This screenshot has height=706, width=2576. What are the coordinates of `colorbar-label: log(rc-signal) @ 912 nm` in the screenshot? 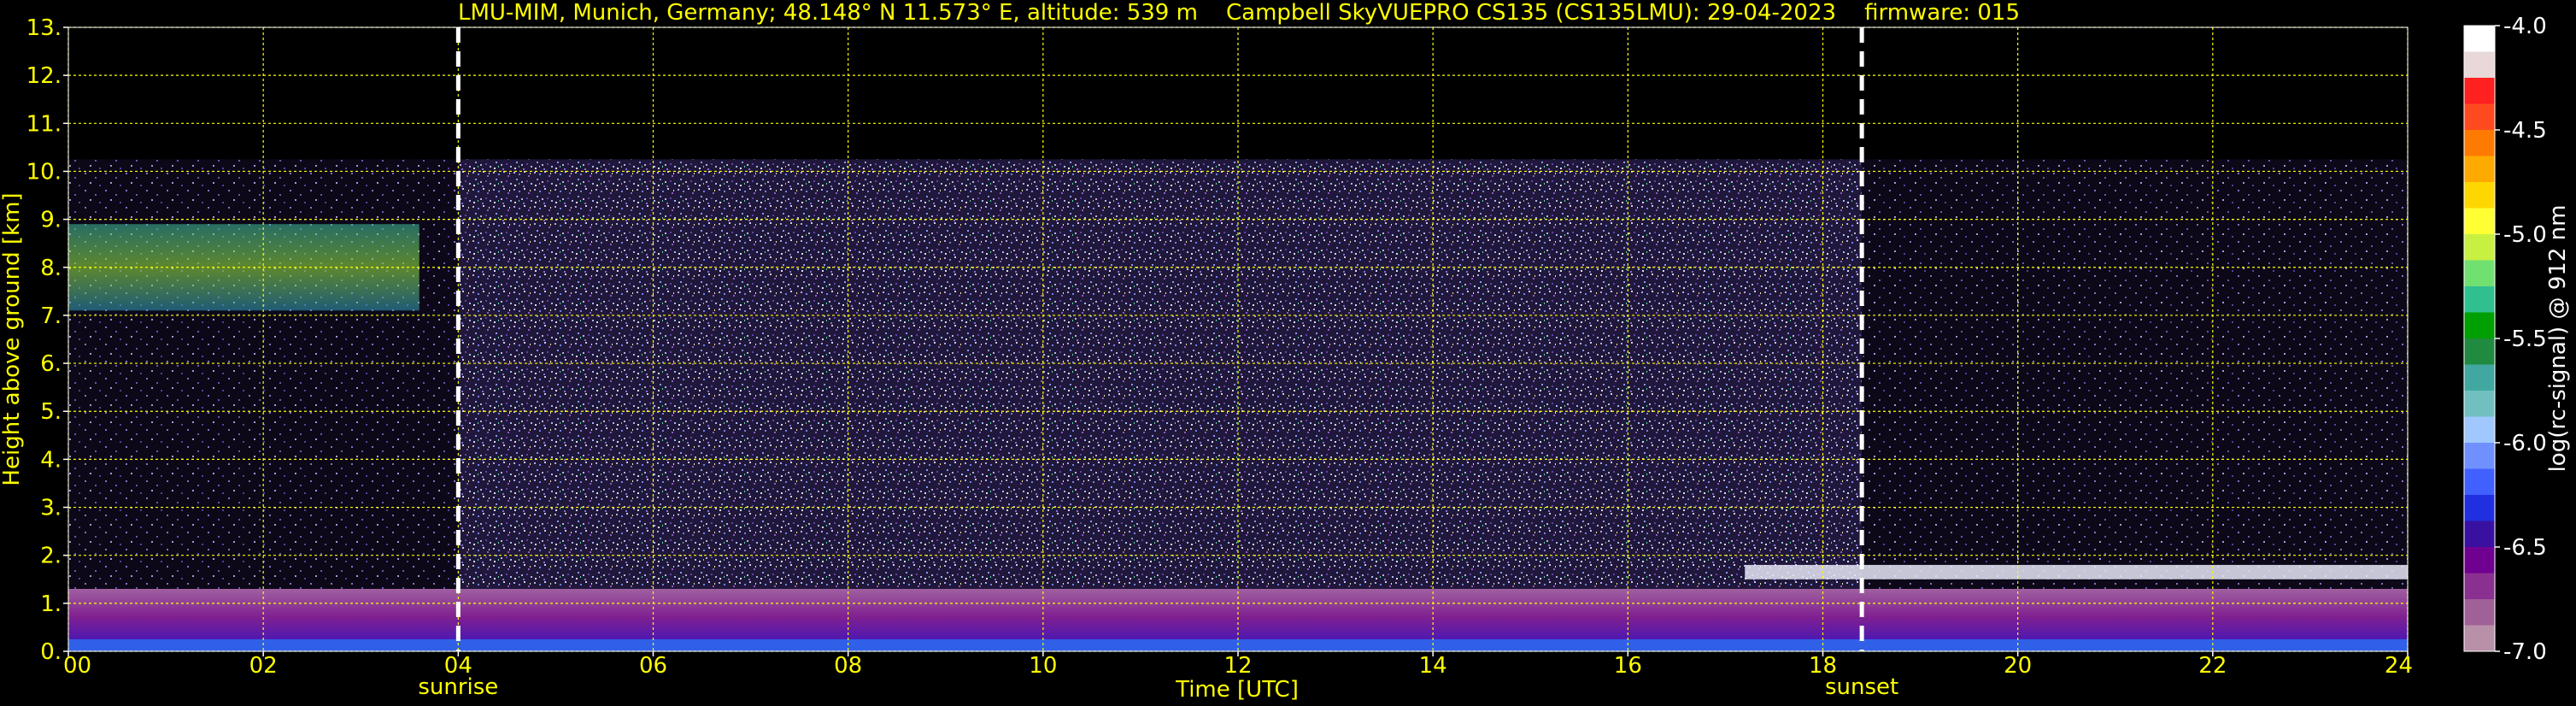 It's located at (2558, 339).